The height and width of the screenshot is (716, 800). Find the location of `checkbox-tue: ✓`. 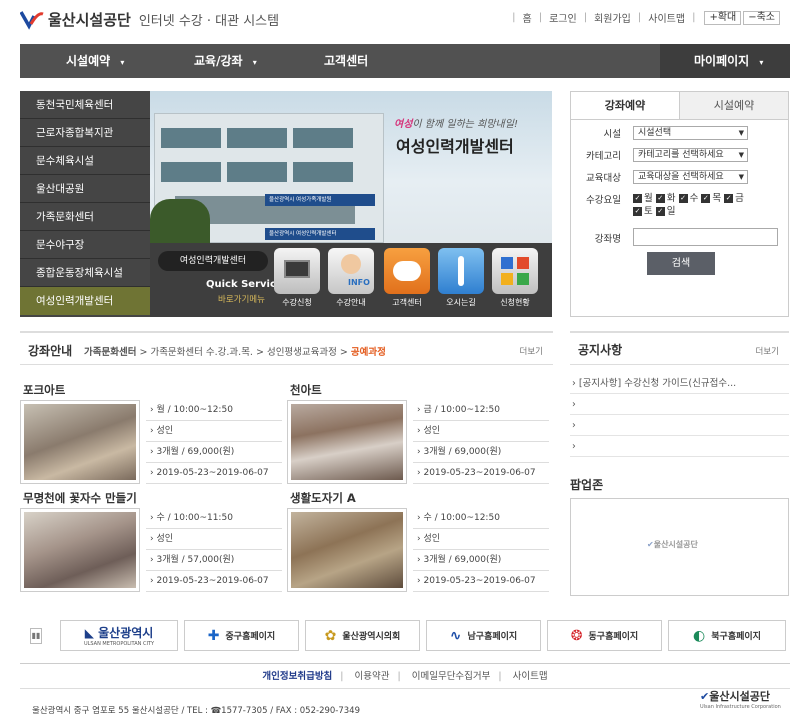

checkbox-tue: ✓ is located at coordinates (660, 198).